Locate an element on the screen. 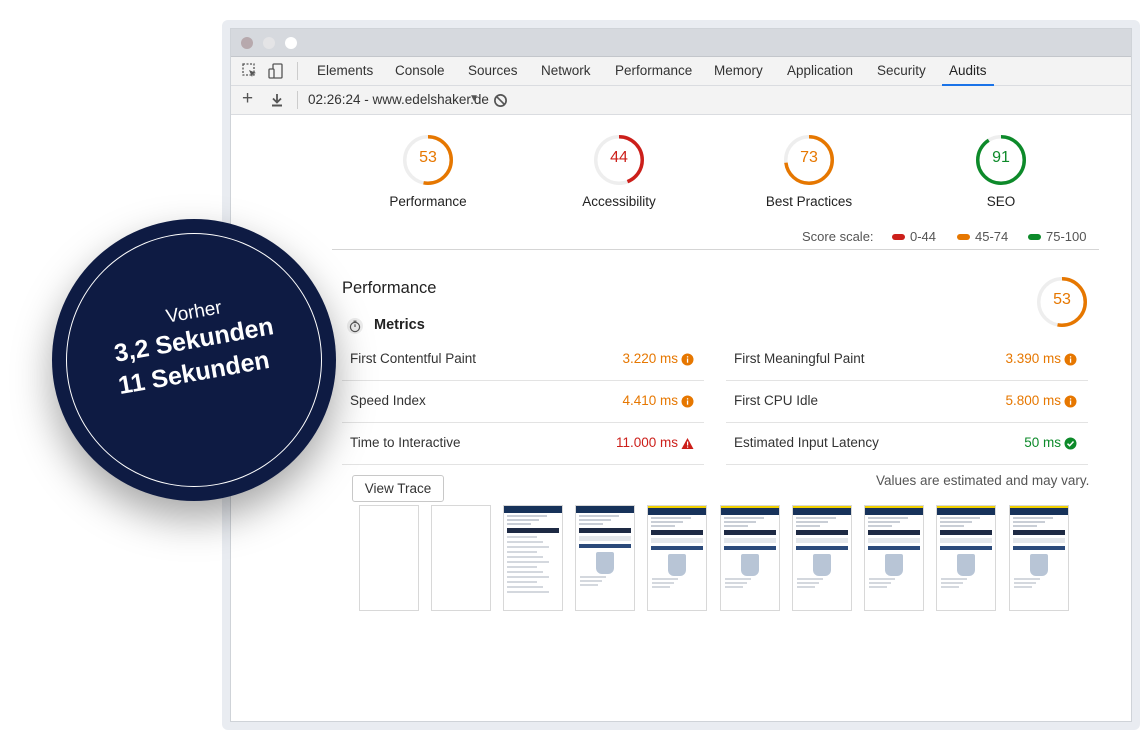  inspect-element-icon is located at coordinates (250, 71).